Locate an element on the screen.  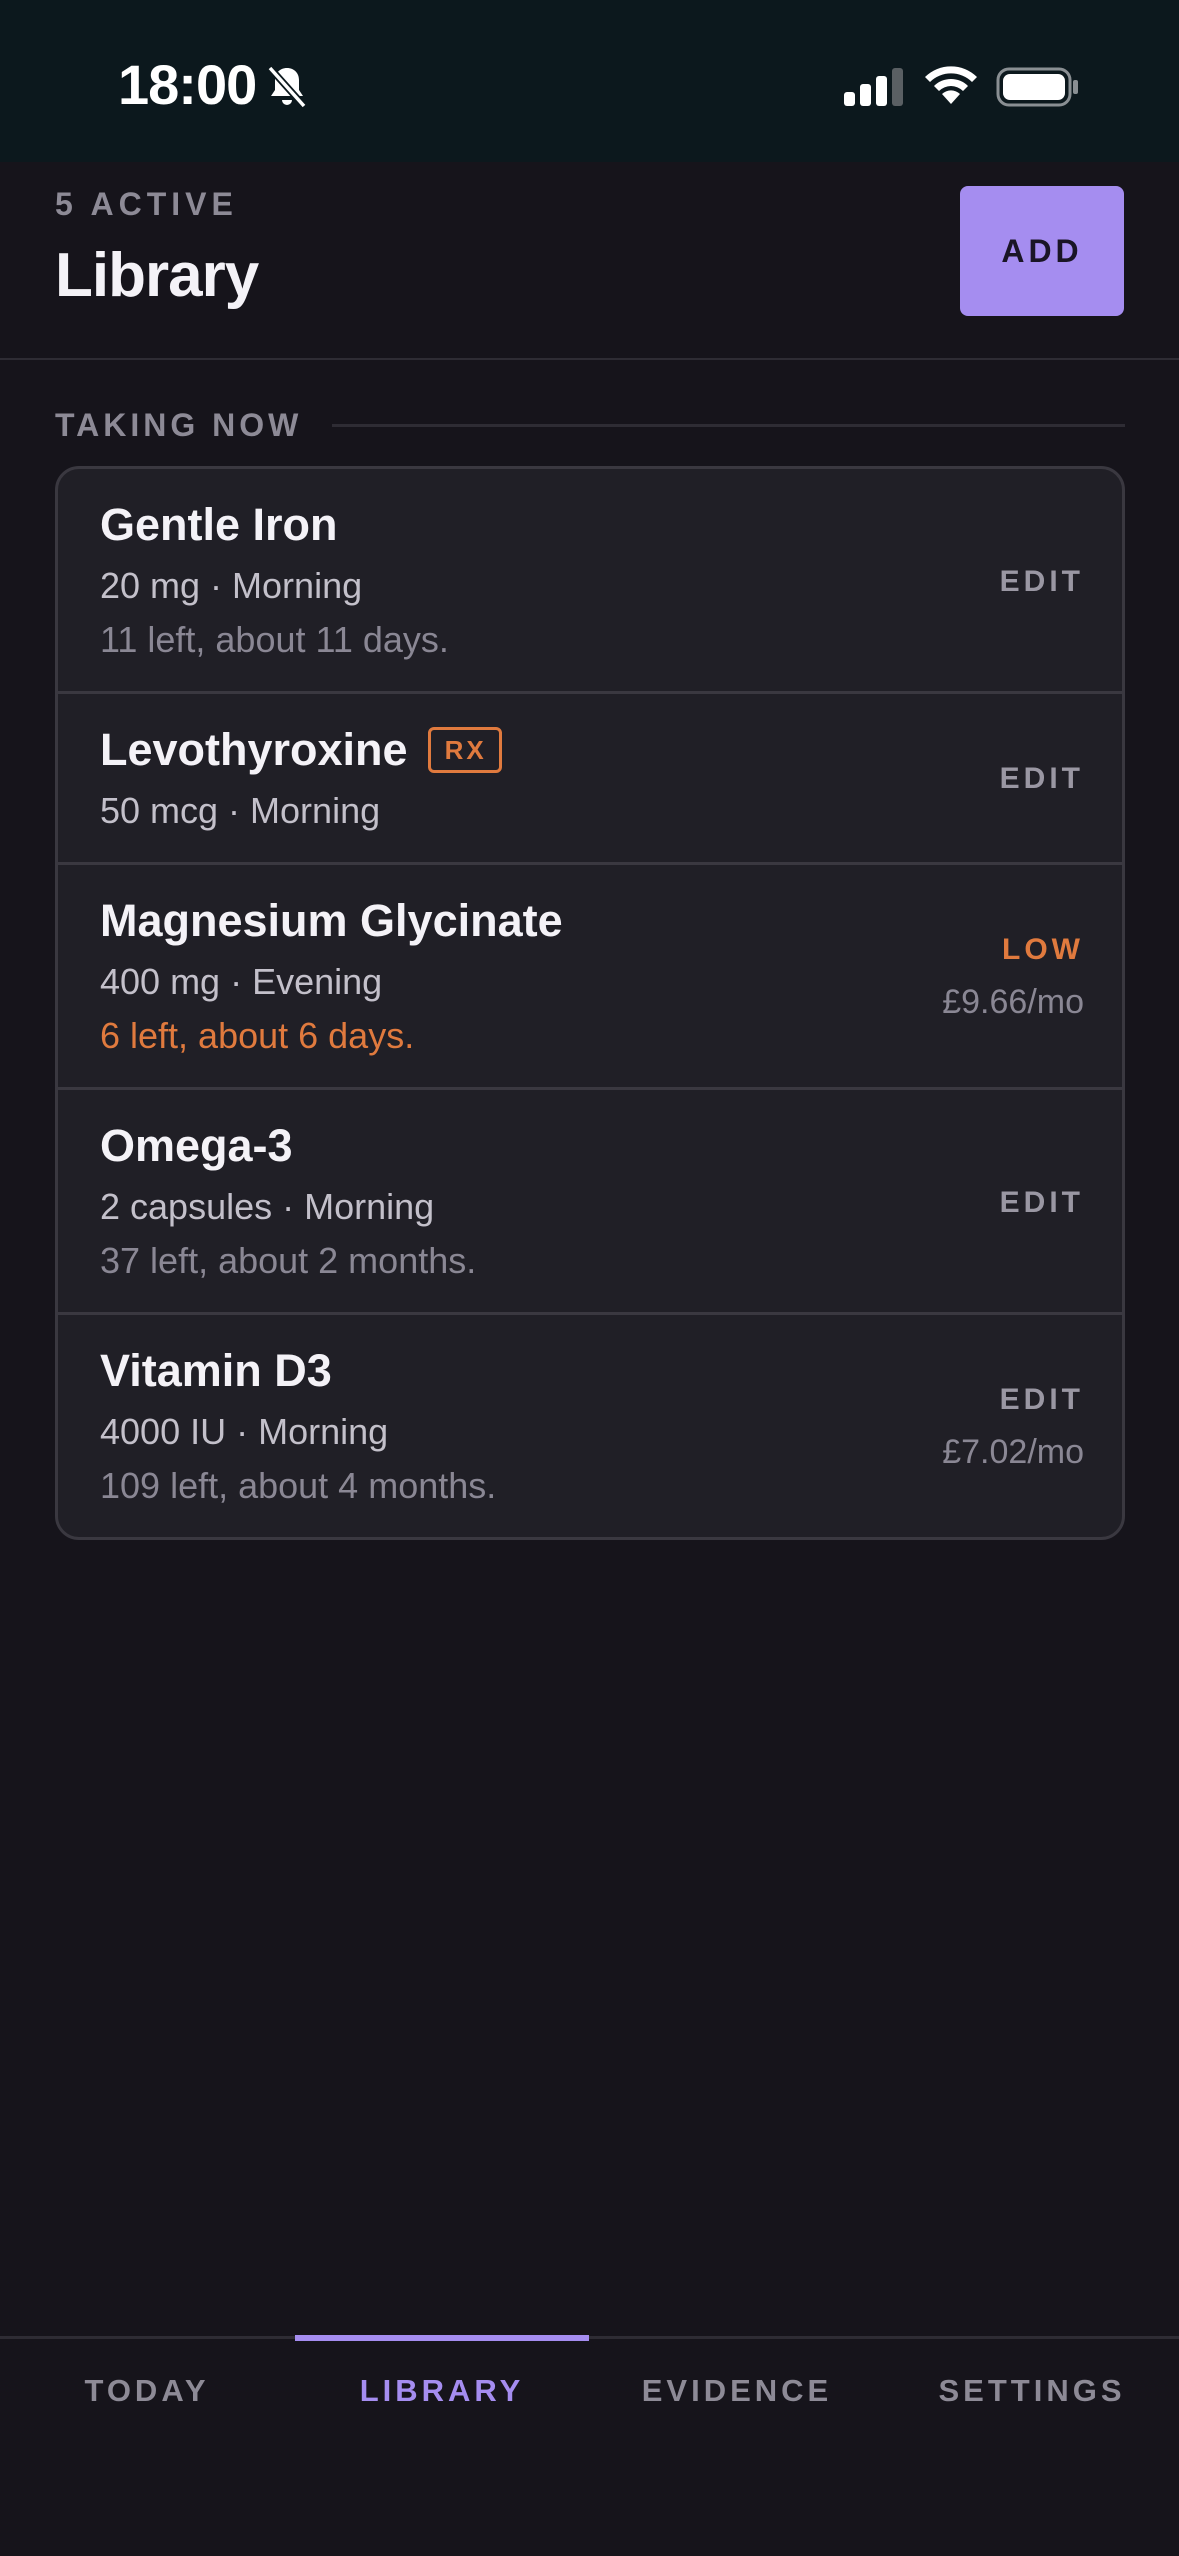
low-stock-badge: LOW is located at coordinates (1043, 950).